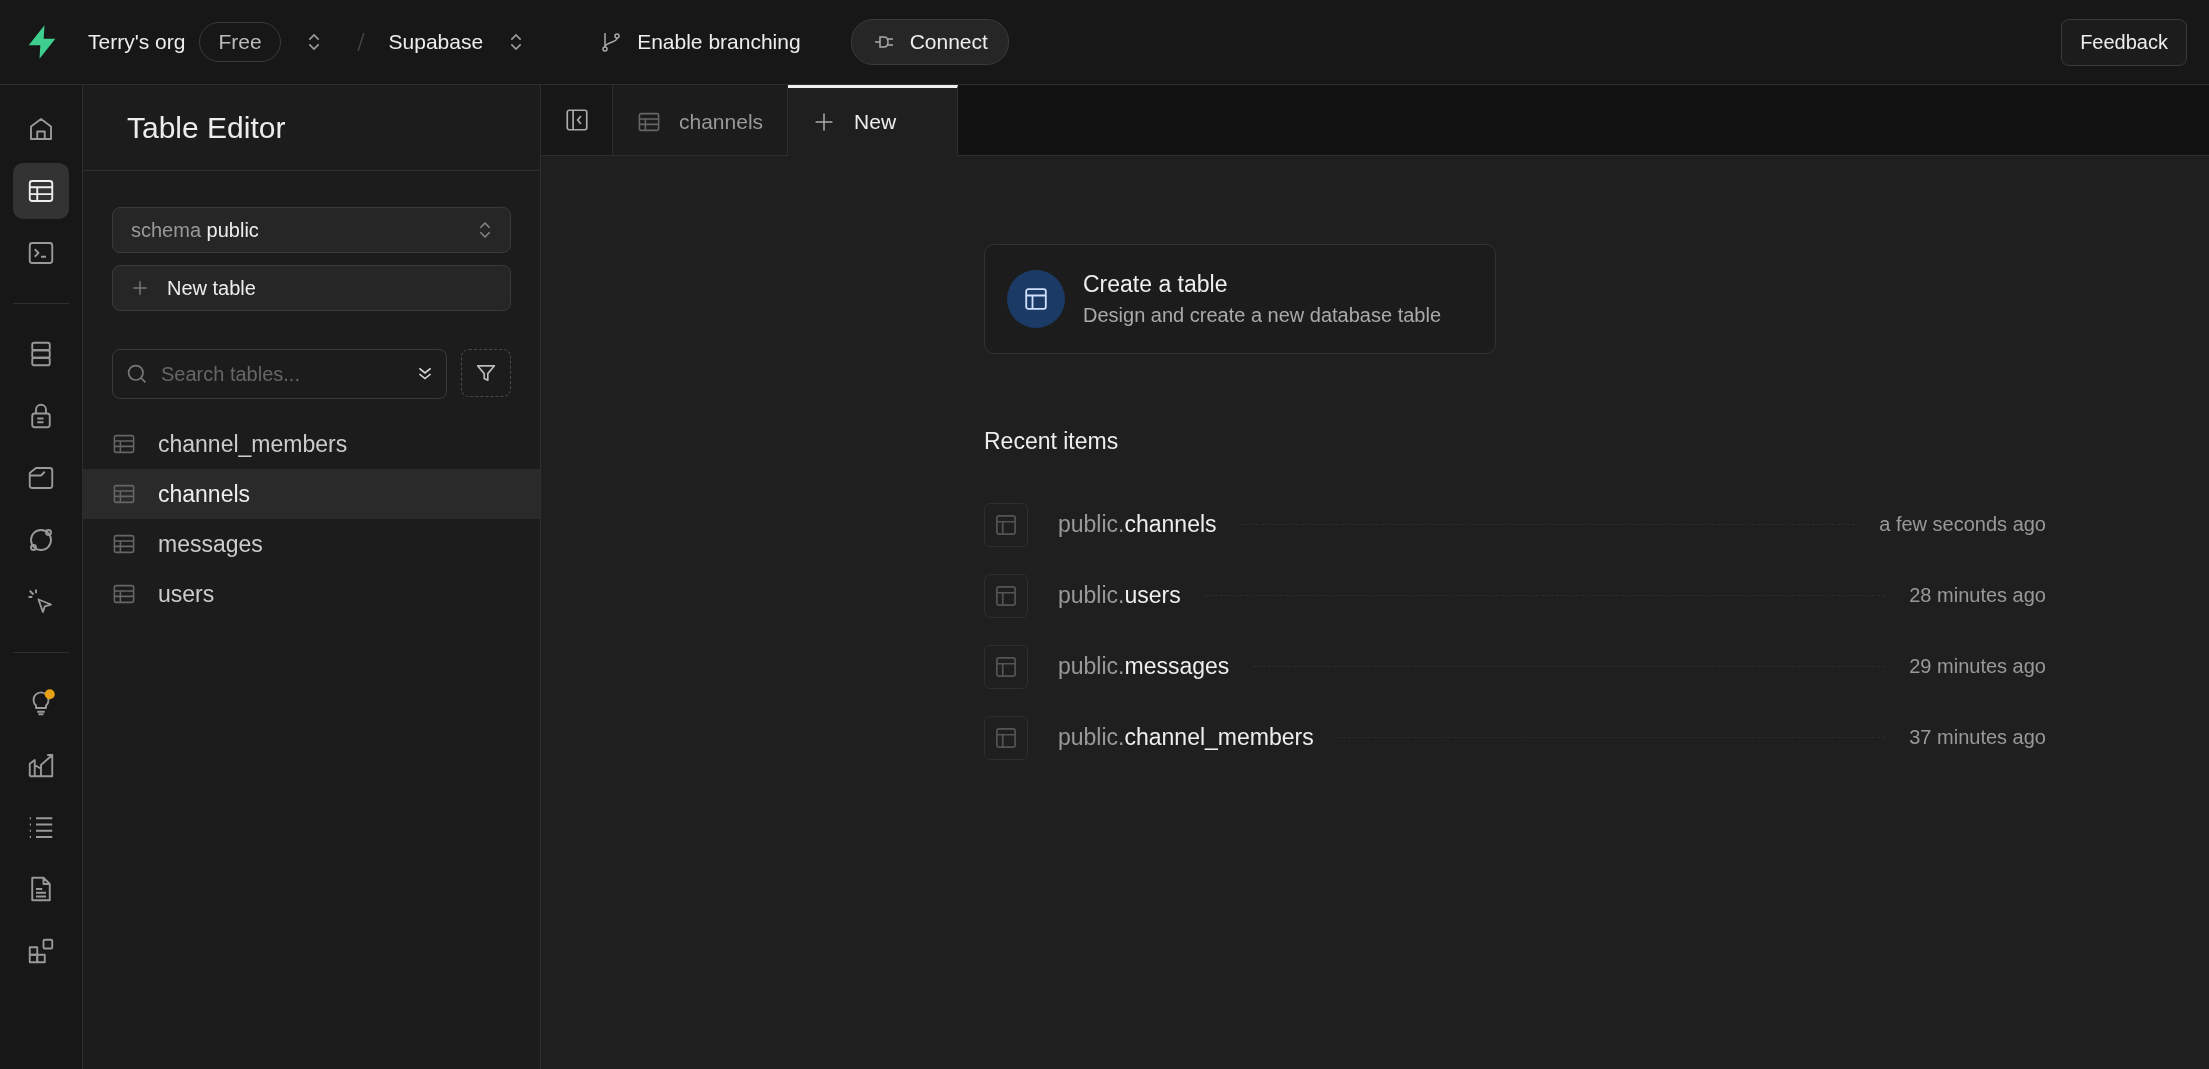 The height and width of the screenshot is (1069, 2209). Describe the element at coordinates (311, 594) in the screenshot. I see `table-list-item: users` at that location.